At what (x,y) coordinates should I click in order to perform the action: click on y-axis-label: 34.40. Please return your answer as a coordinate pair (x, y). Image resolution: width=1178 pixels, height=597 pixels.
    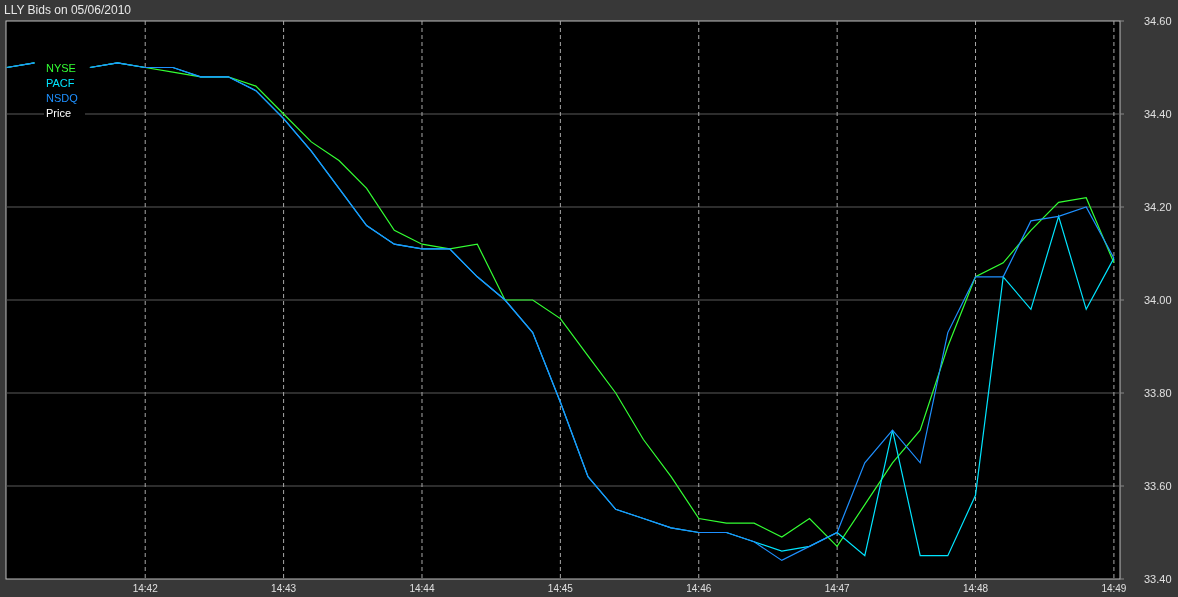
    Looking at the image, I should click on (1158, 114).